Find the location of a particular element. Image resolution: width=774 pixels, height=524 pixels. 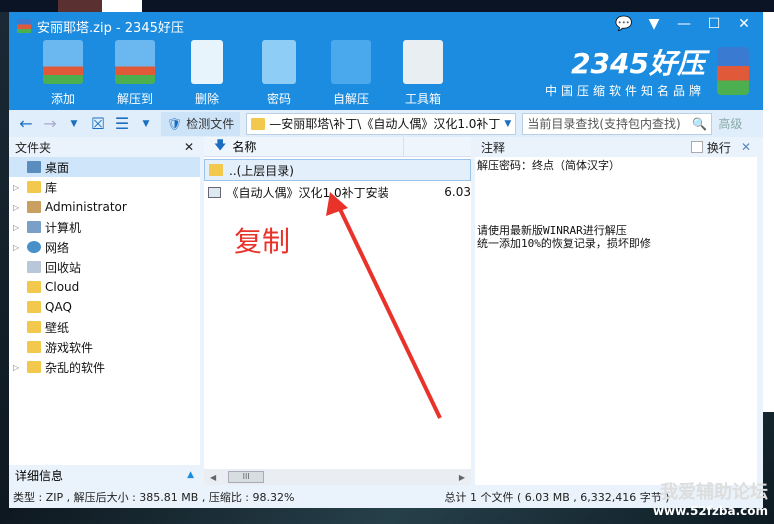

annotation-arrow is located at coordinates (384, 305).